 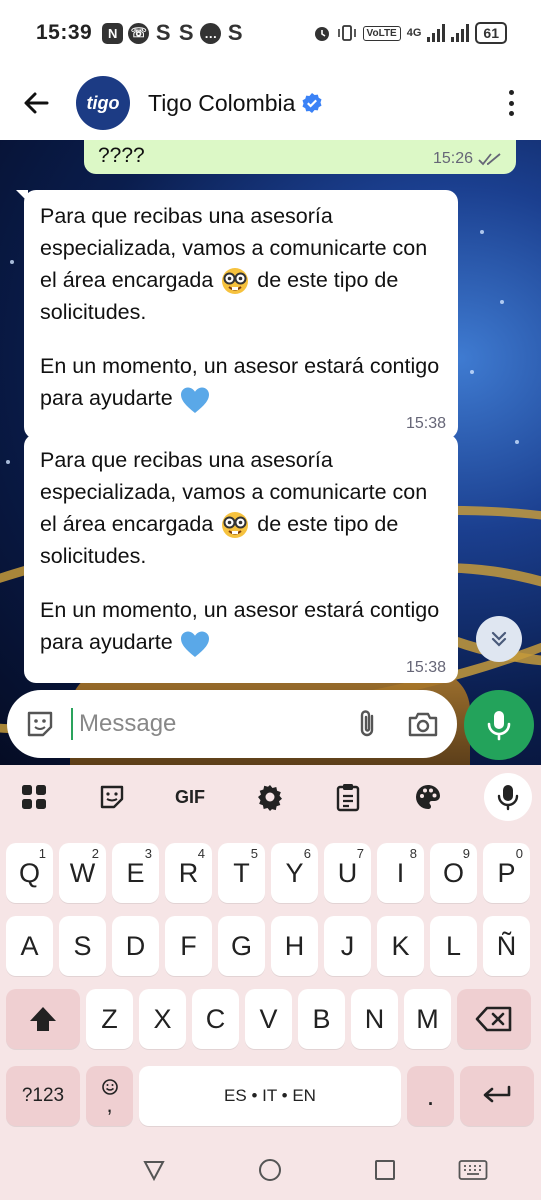 I want to click on double-chevron-down-icon, so click(x=499, y=639).